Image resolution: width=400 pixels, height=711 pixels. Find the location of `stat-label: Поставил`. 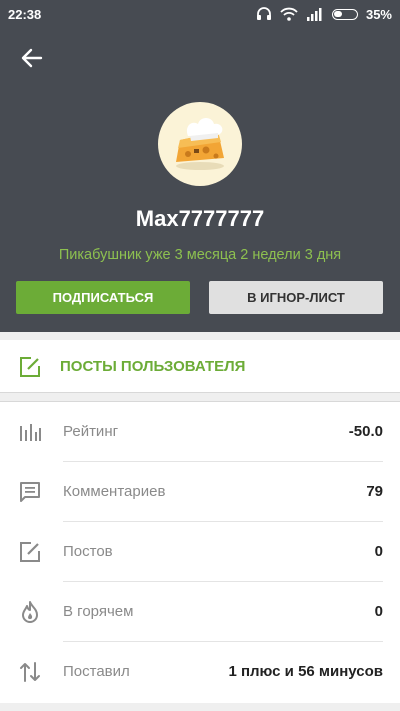

stat-label: Поставил is located at coordinates (96, 671).